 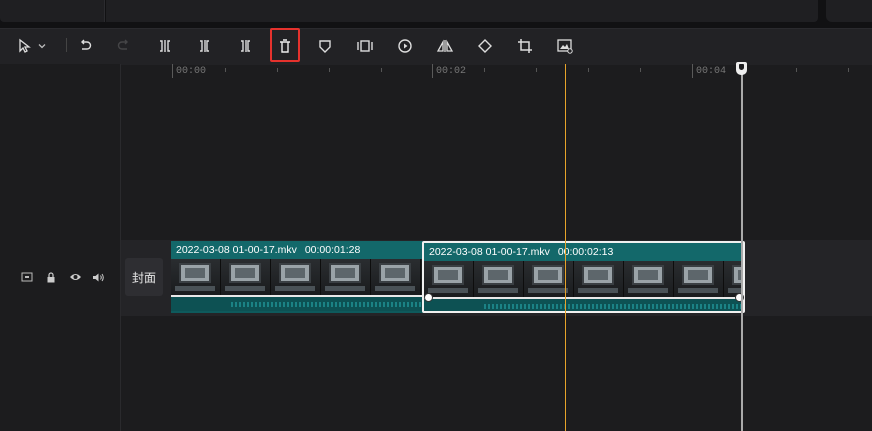 What do you see at coordinates (742, 251) in the screenshot?
I see `timeline-end-marker-line` at bounding box center [742, 251].